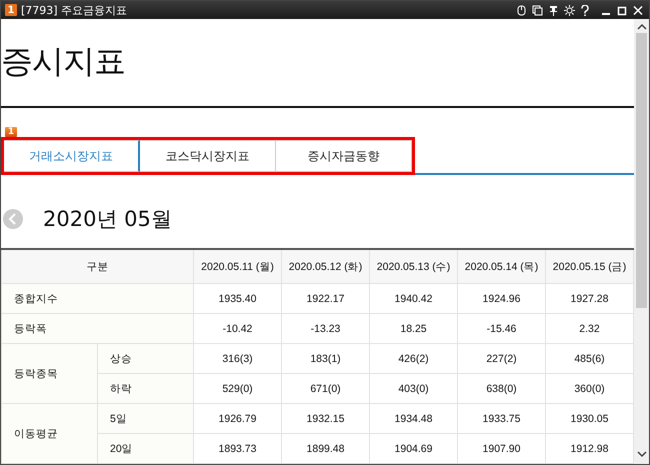  I want to click on table-cell: 403(0), so click(414, 389).